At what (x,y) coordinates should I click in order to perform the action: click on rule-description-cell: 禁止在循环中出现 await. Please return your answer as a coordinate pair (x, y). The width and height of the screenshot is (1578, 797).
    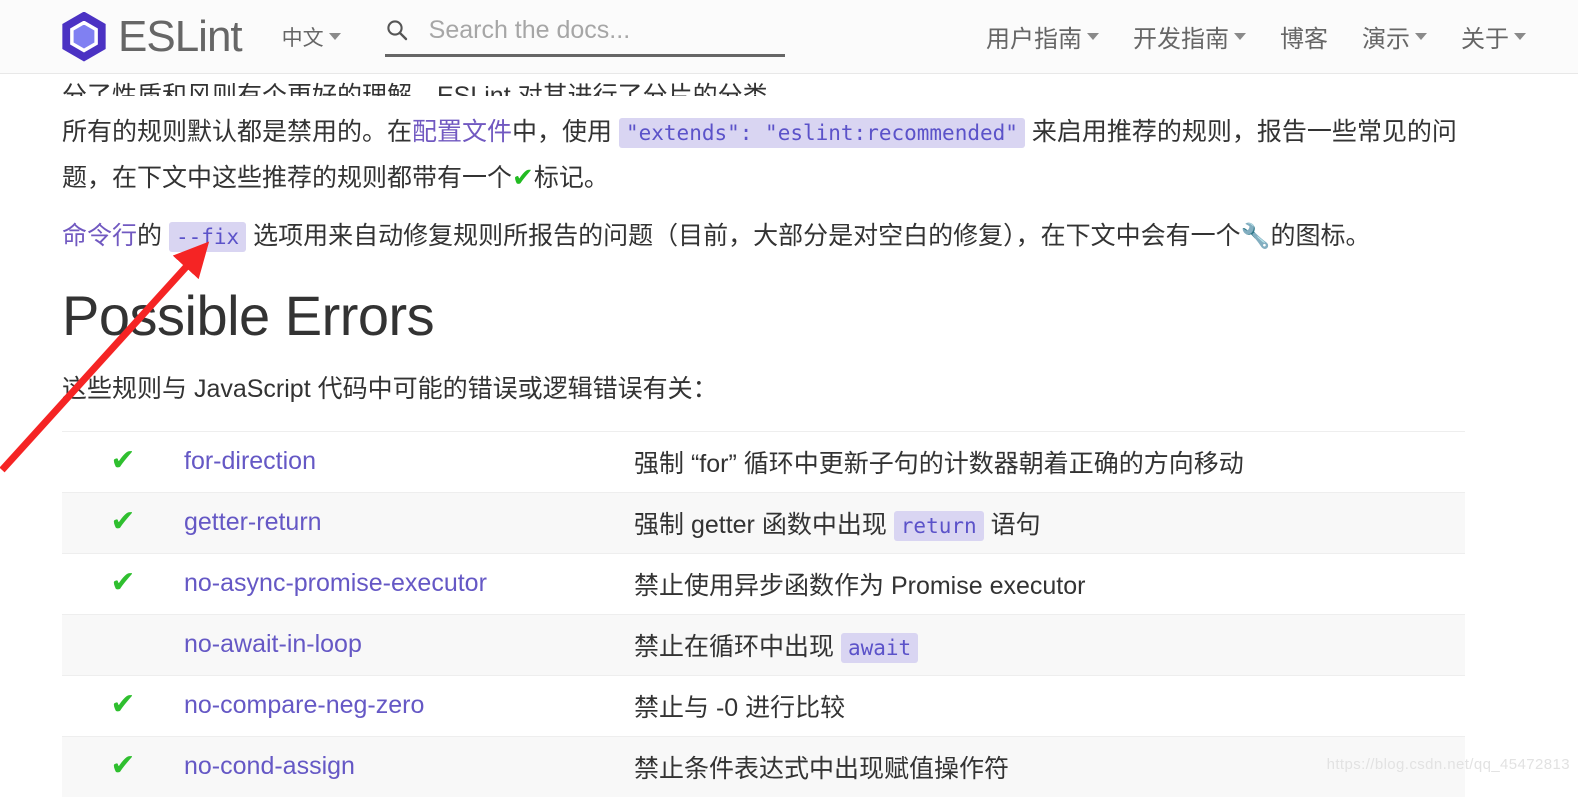
    Looking at the image, I should click on (1049, 644).